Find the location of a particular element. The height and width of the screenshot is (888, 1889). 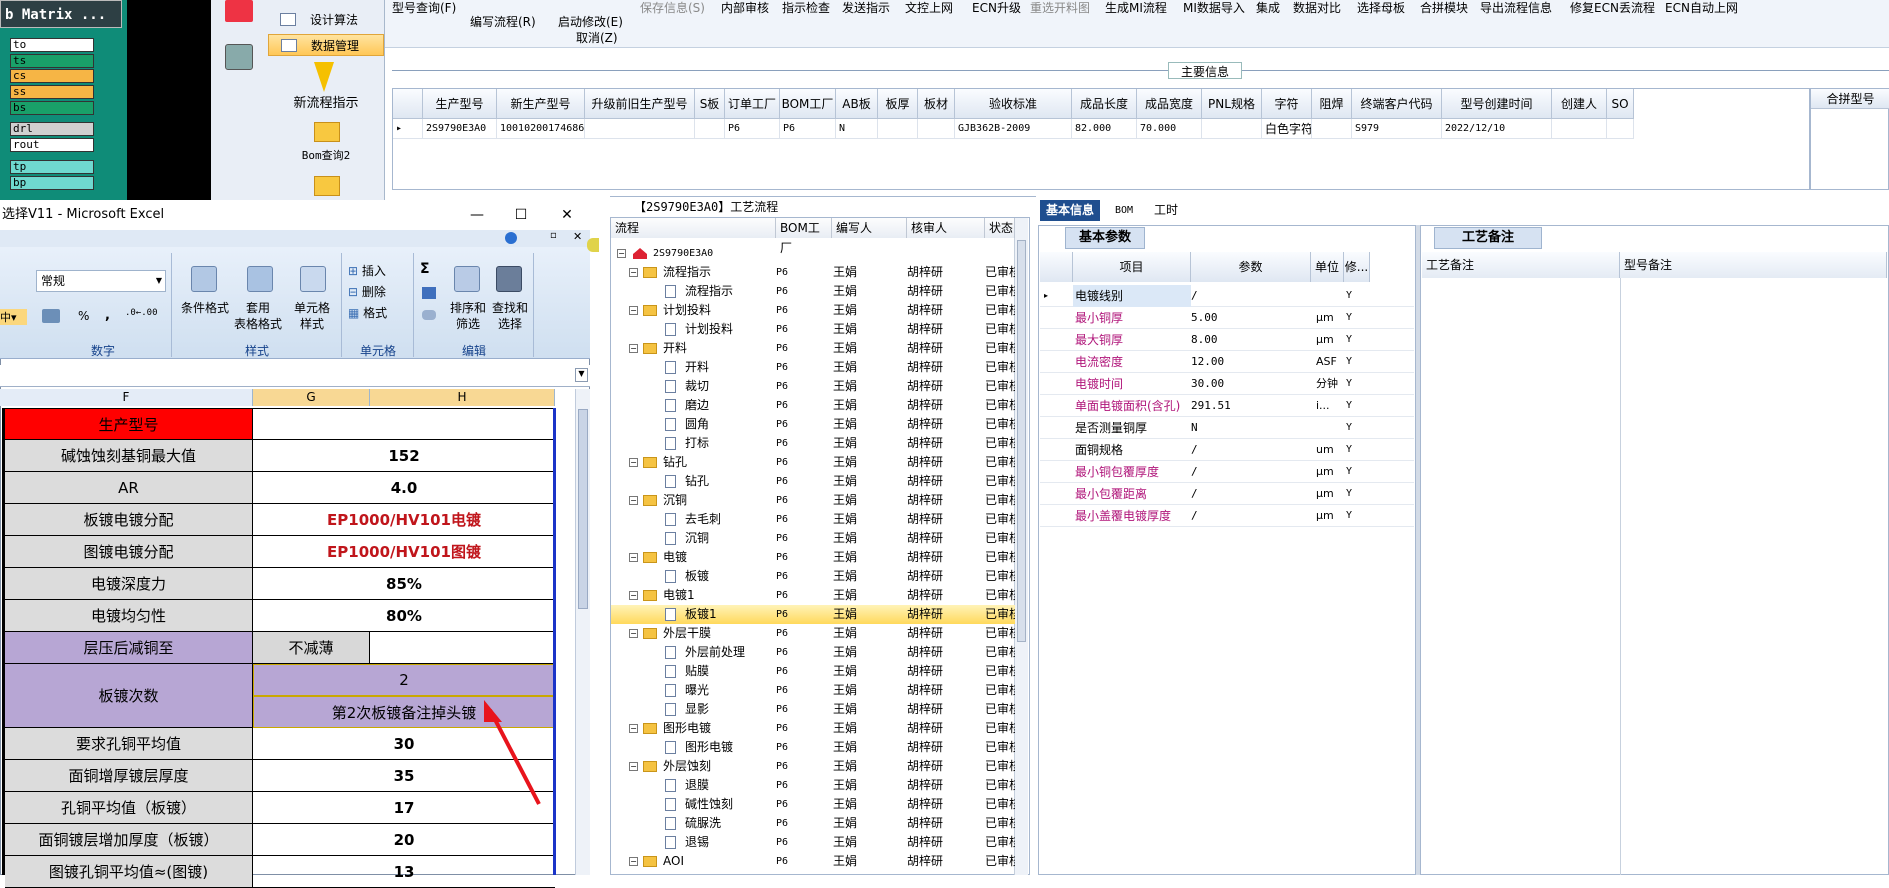

tree-column-header: 编写人 is located at coordinates (869, 228).